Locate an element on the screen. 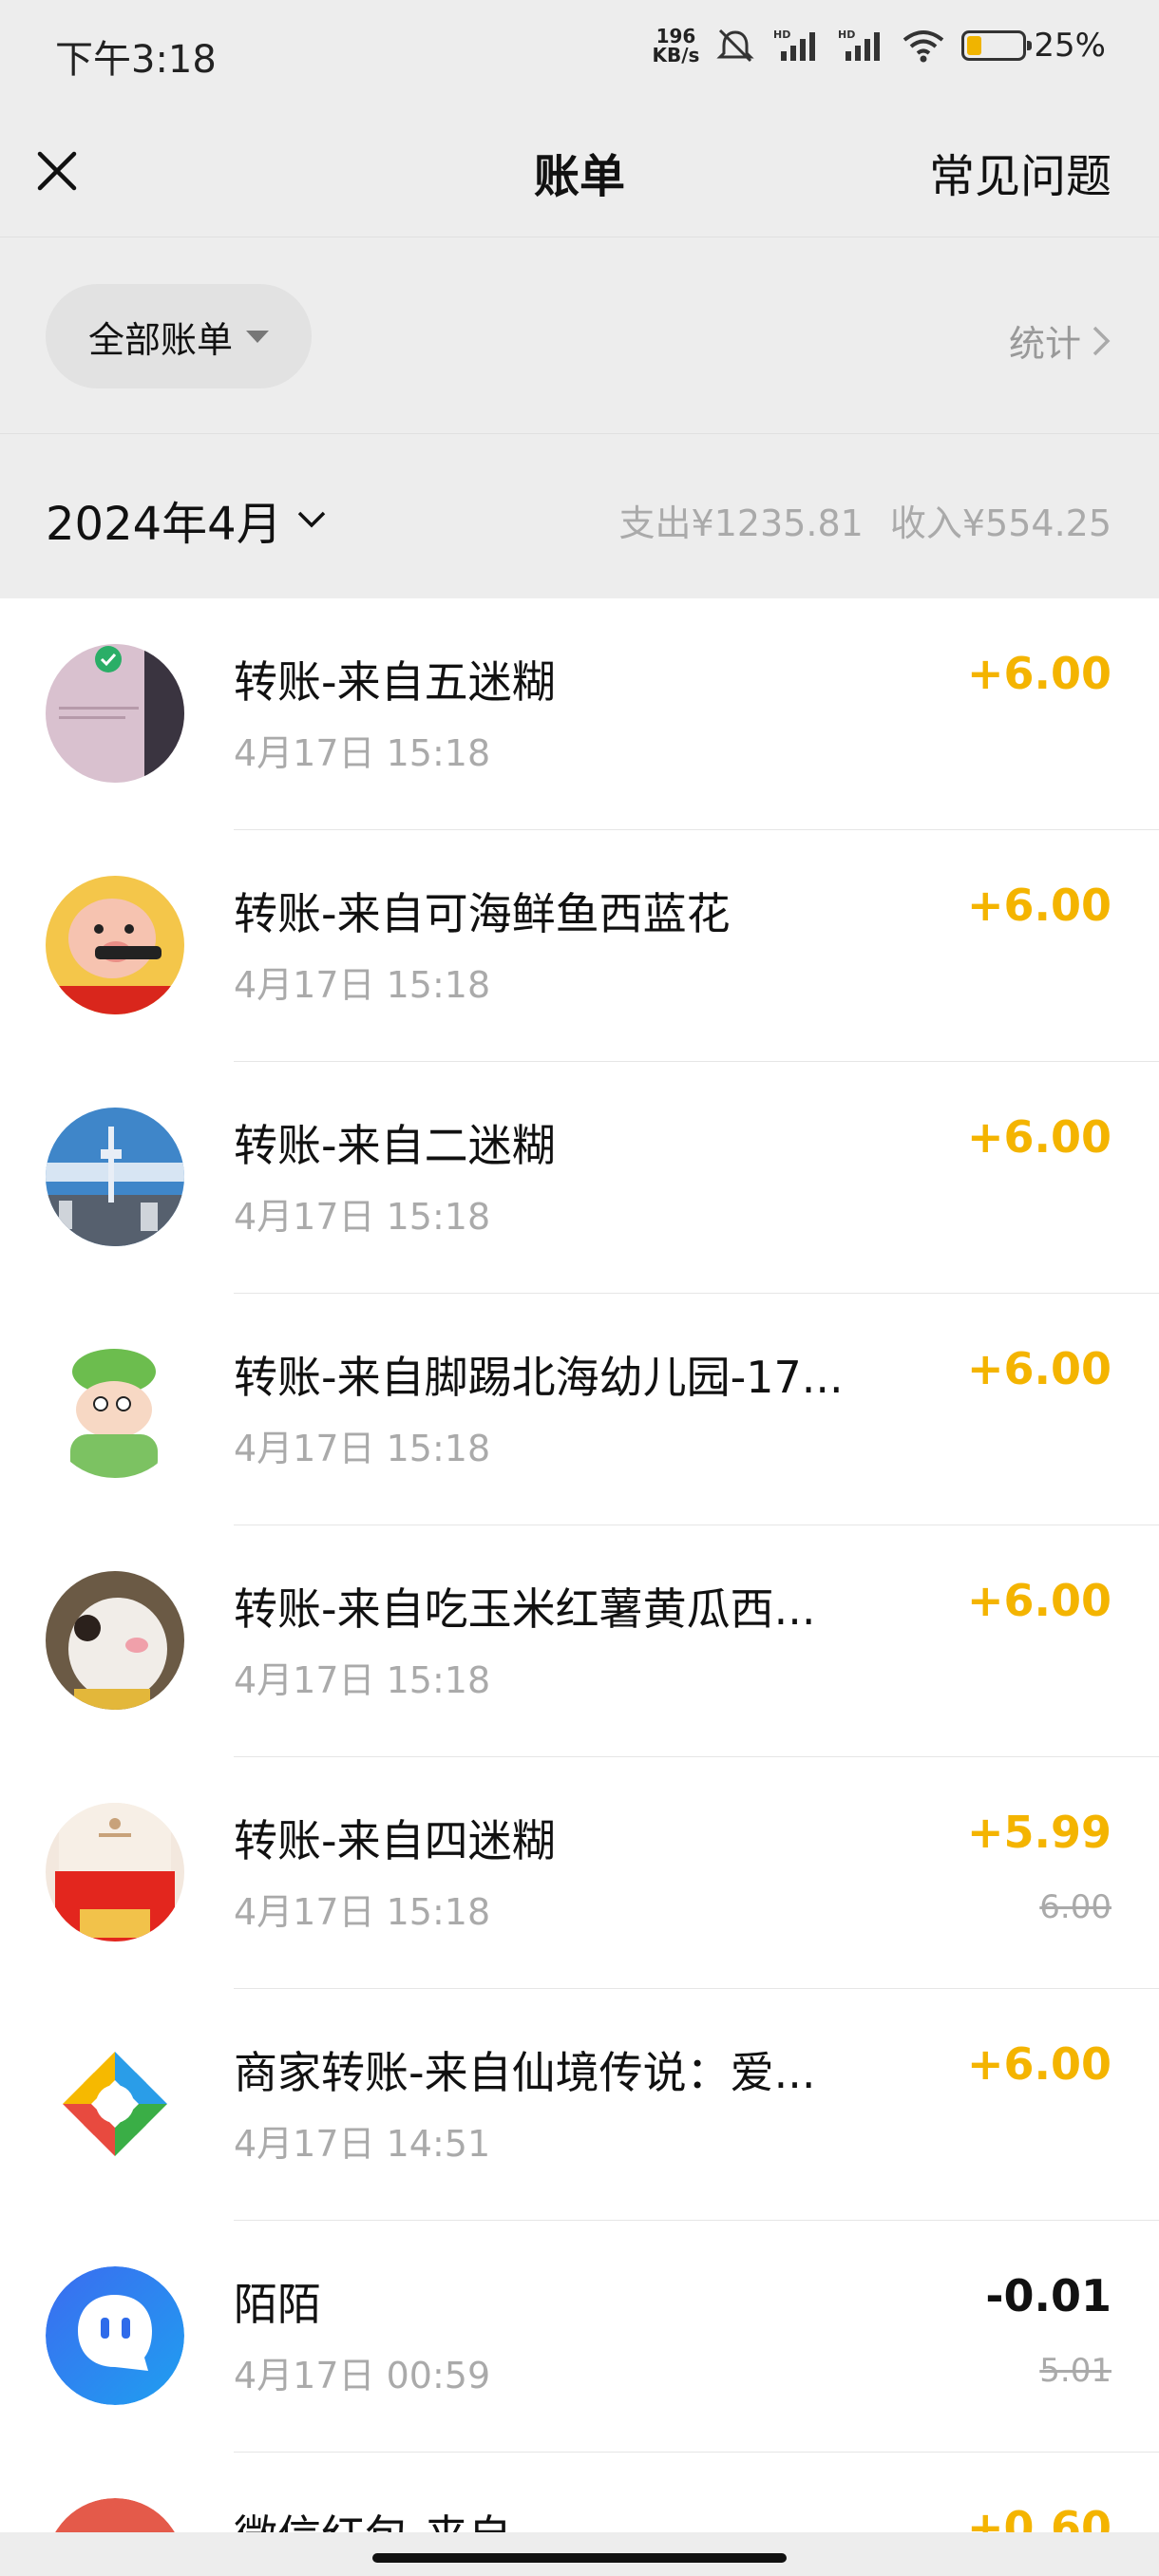 This screenshot has height=2576, width=1159. transaction-row: 微信红包-来自 +0.60 is located at coordinates (579, 2492).